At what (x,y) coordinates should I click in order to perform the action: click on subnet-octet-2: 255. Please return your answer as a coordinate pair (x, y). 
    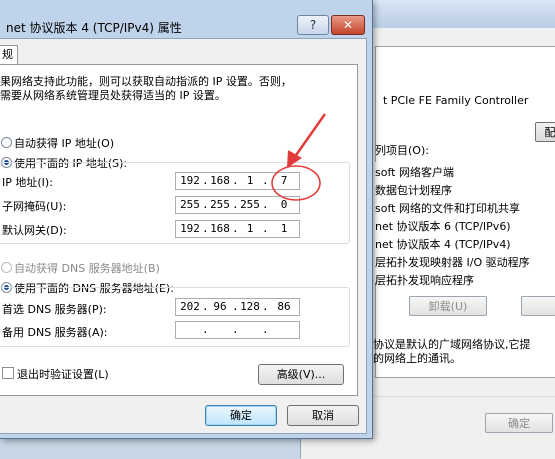
    Looking at the image, I should click on (220, 204).